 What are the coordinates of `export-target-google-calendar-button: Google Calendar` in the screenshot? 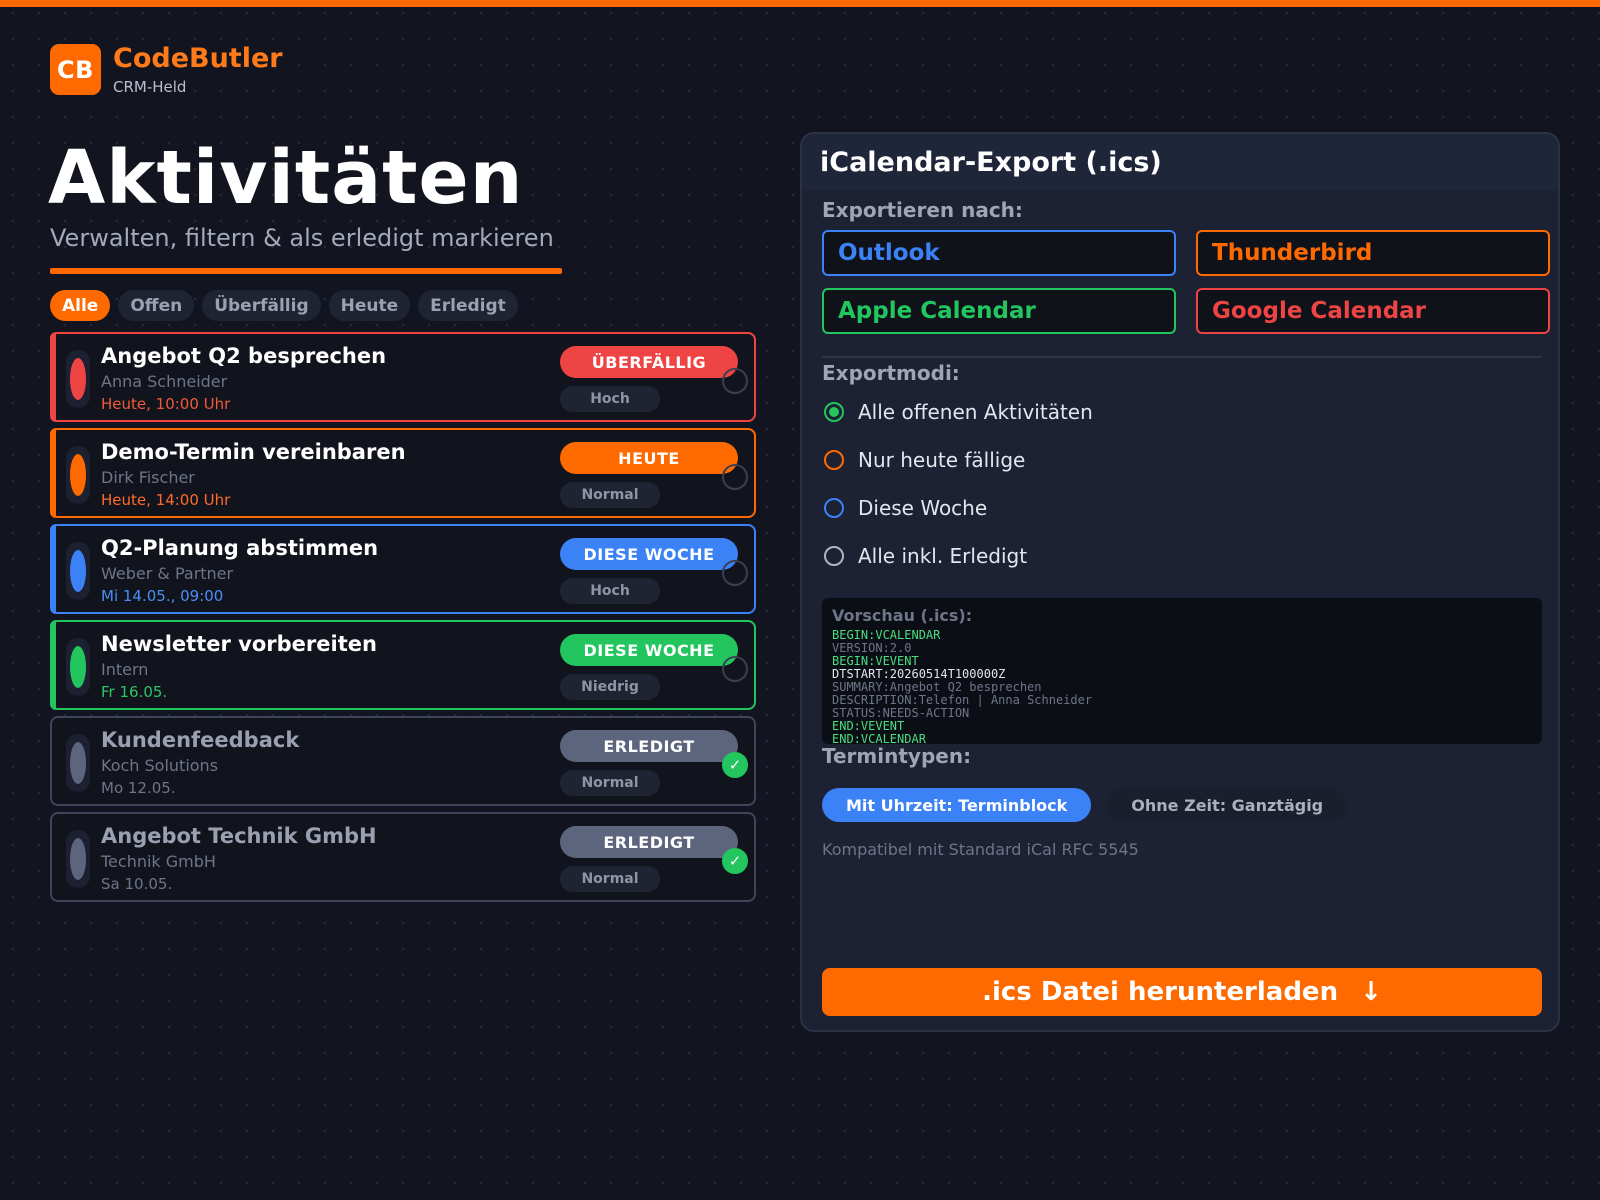 It's located at (1373, 311).